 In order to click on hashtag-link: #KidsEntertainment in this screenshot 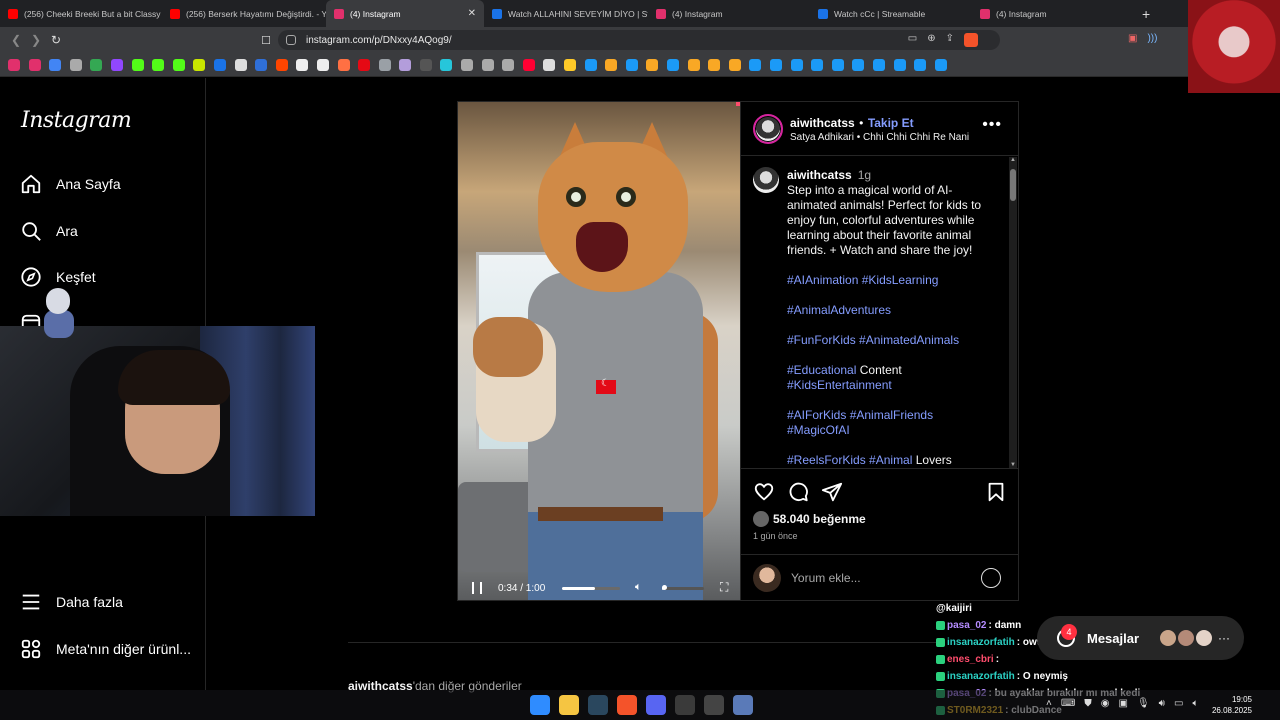, I will do `click(839, 385)`.